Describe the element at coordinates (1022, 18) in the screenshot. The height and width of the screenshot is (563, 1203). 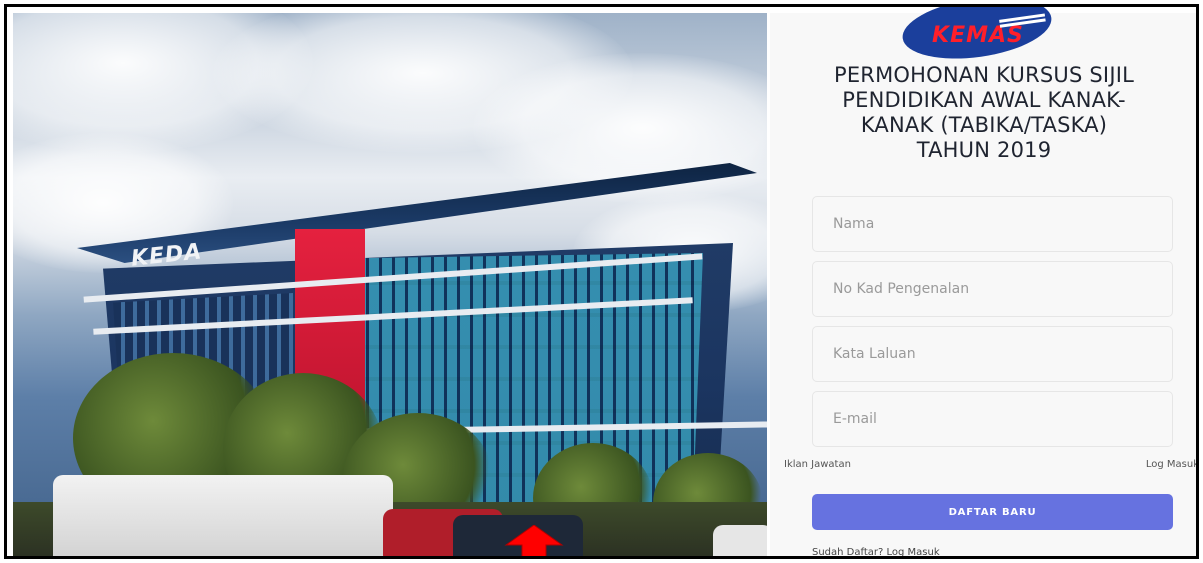
I see `logo-stripe` at that location.